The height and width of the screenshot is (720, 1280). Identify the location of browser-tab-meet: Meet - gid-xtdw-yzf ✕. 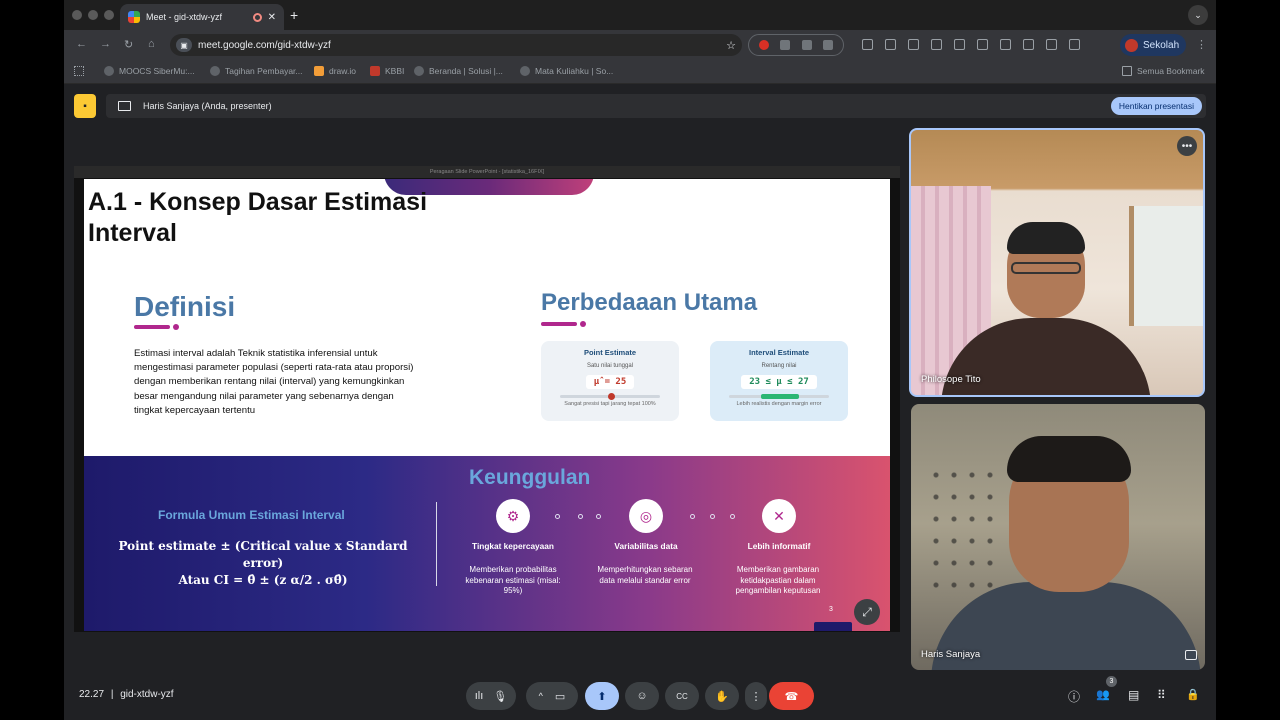
(202, 17).